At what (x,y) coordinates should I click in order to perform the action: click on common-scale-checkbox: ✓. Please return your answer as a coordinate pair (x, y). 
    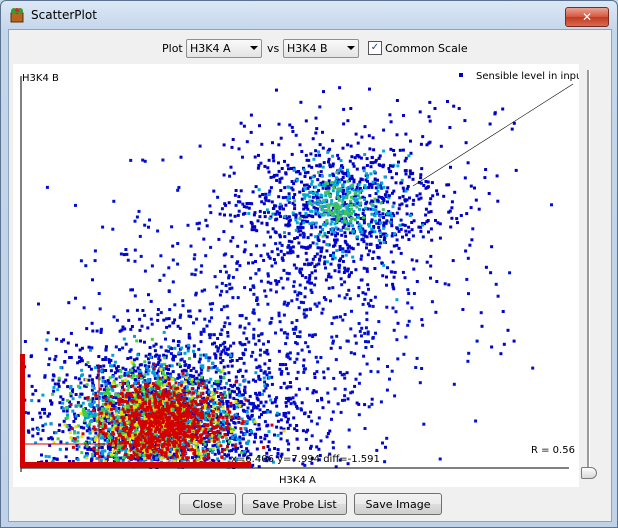
    Looking at the image, I should click on (375, 48).